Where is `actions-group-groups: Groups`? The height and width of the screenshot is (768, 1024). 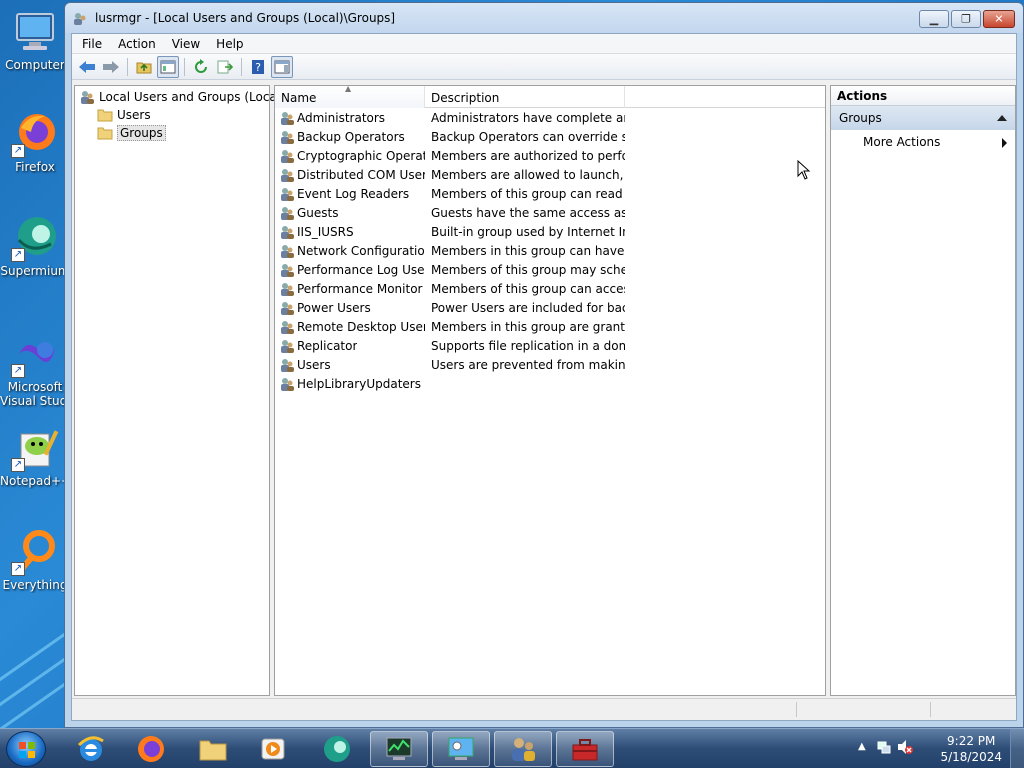
actions-group-groups: Groups is located at coordinates (923, 118).